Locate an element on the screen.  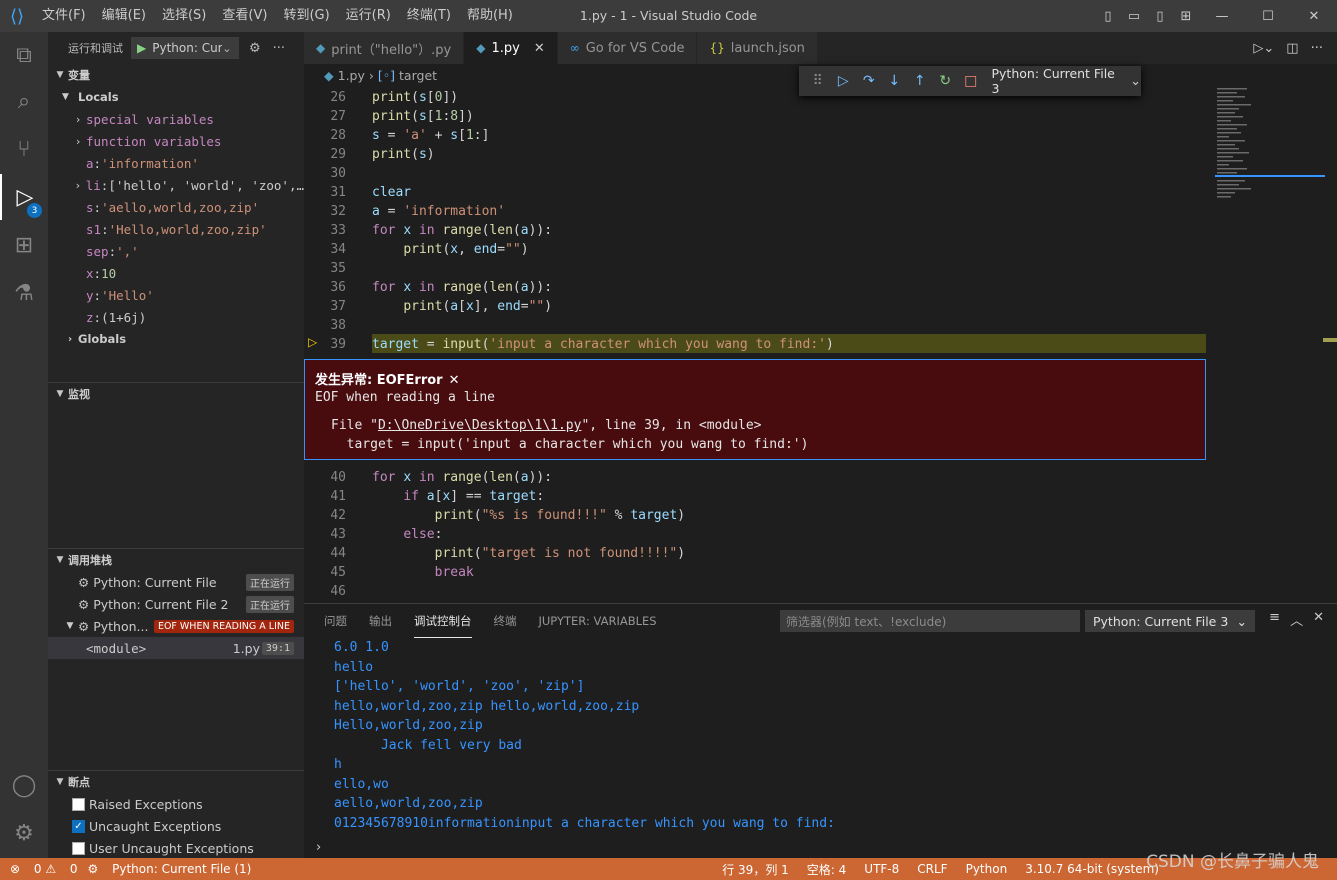
run-config-select: ▶ Python: Current File ⌄ is located at coordinates (185, 48).